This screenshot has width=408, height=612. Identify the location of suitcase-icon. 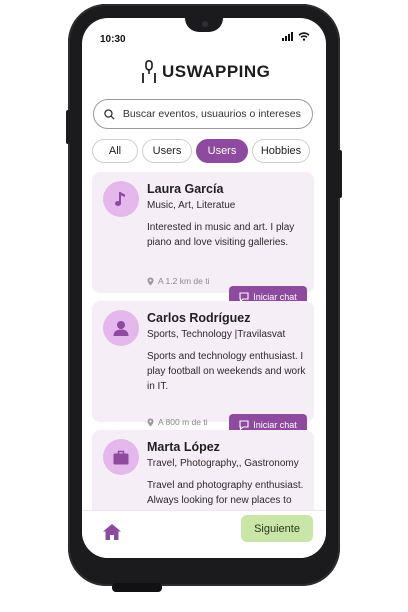
(121, 457).